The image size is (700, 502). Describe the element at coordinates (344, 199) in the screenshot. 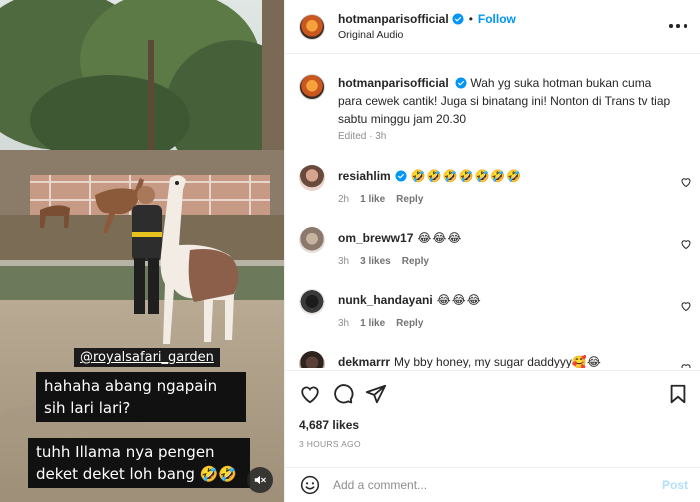

I see `comment-time: 2h` at that location.